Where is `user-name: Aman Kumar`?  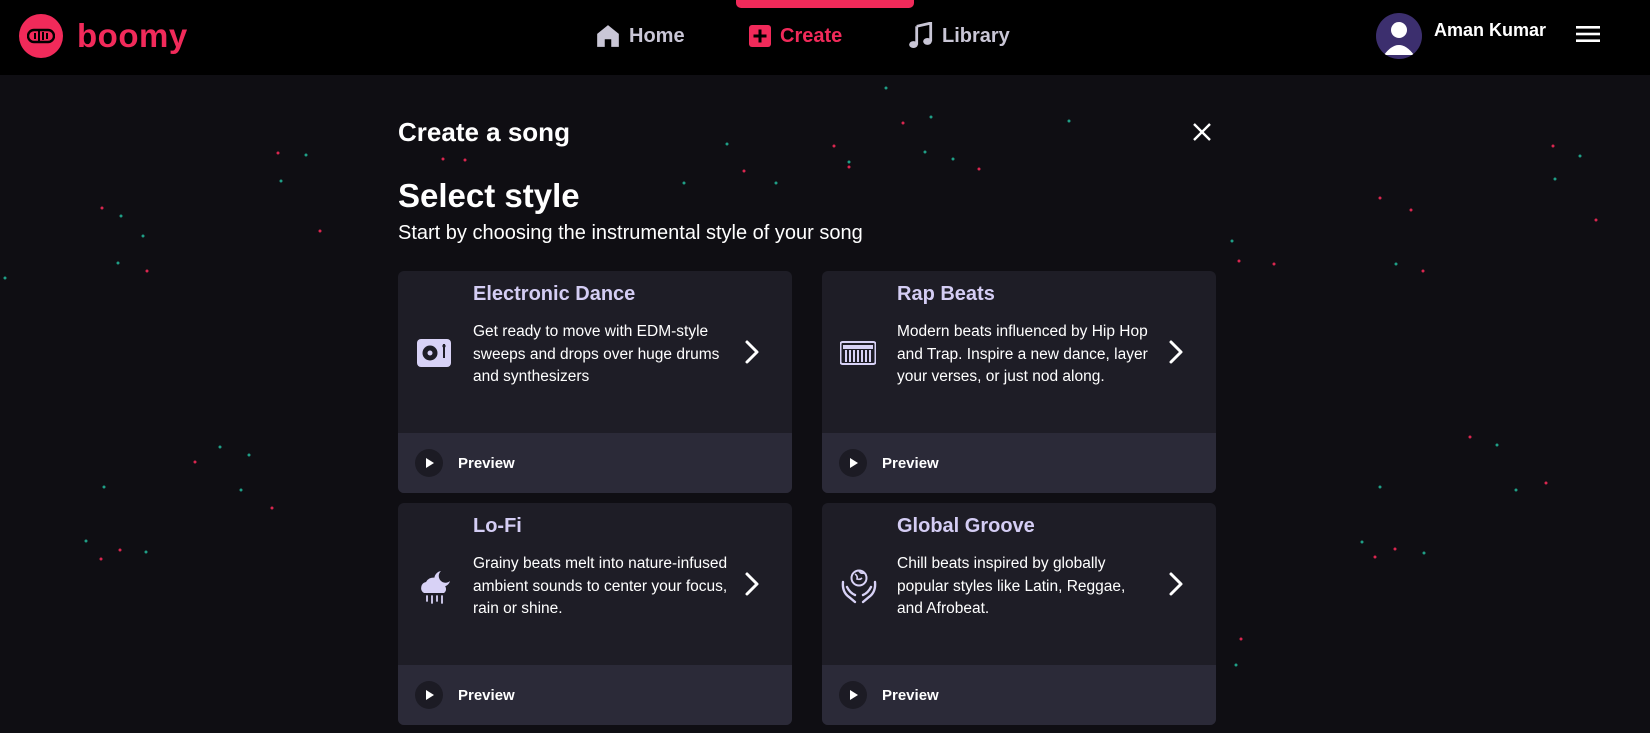 user-name: Aman Kumar is located at coordinates (1489, 29).